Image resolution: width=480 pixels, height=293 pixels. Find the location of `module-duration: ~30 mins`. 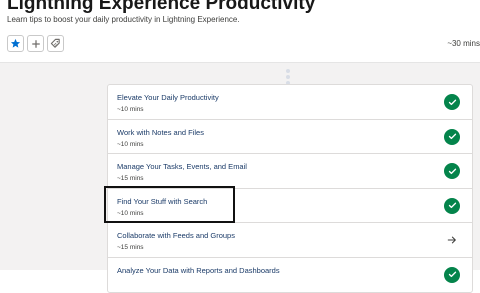

module-duration: ~30 mins is located at coordinates (463, 43).